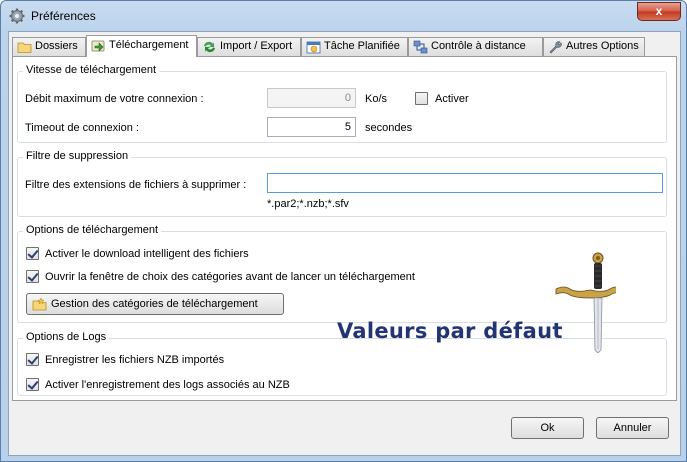 The width and height of the screenshot is (687, 462). I want to click on tab-tache-planifiee: Tâche Planifiée, so click(354, 46).